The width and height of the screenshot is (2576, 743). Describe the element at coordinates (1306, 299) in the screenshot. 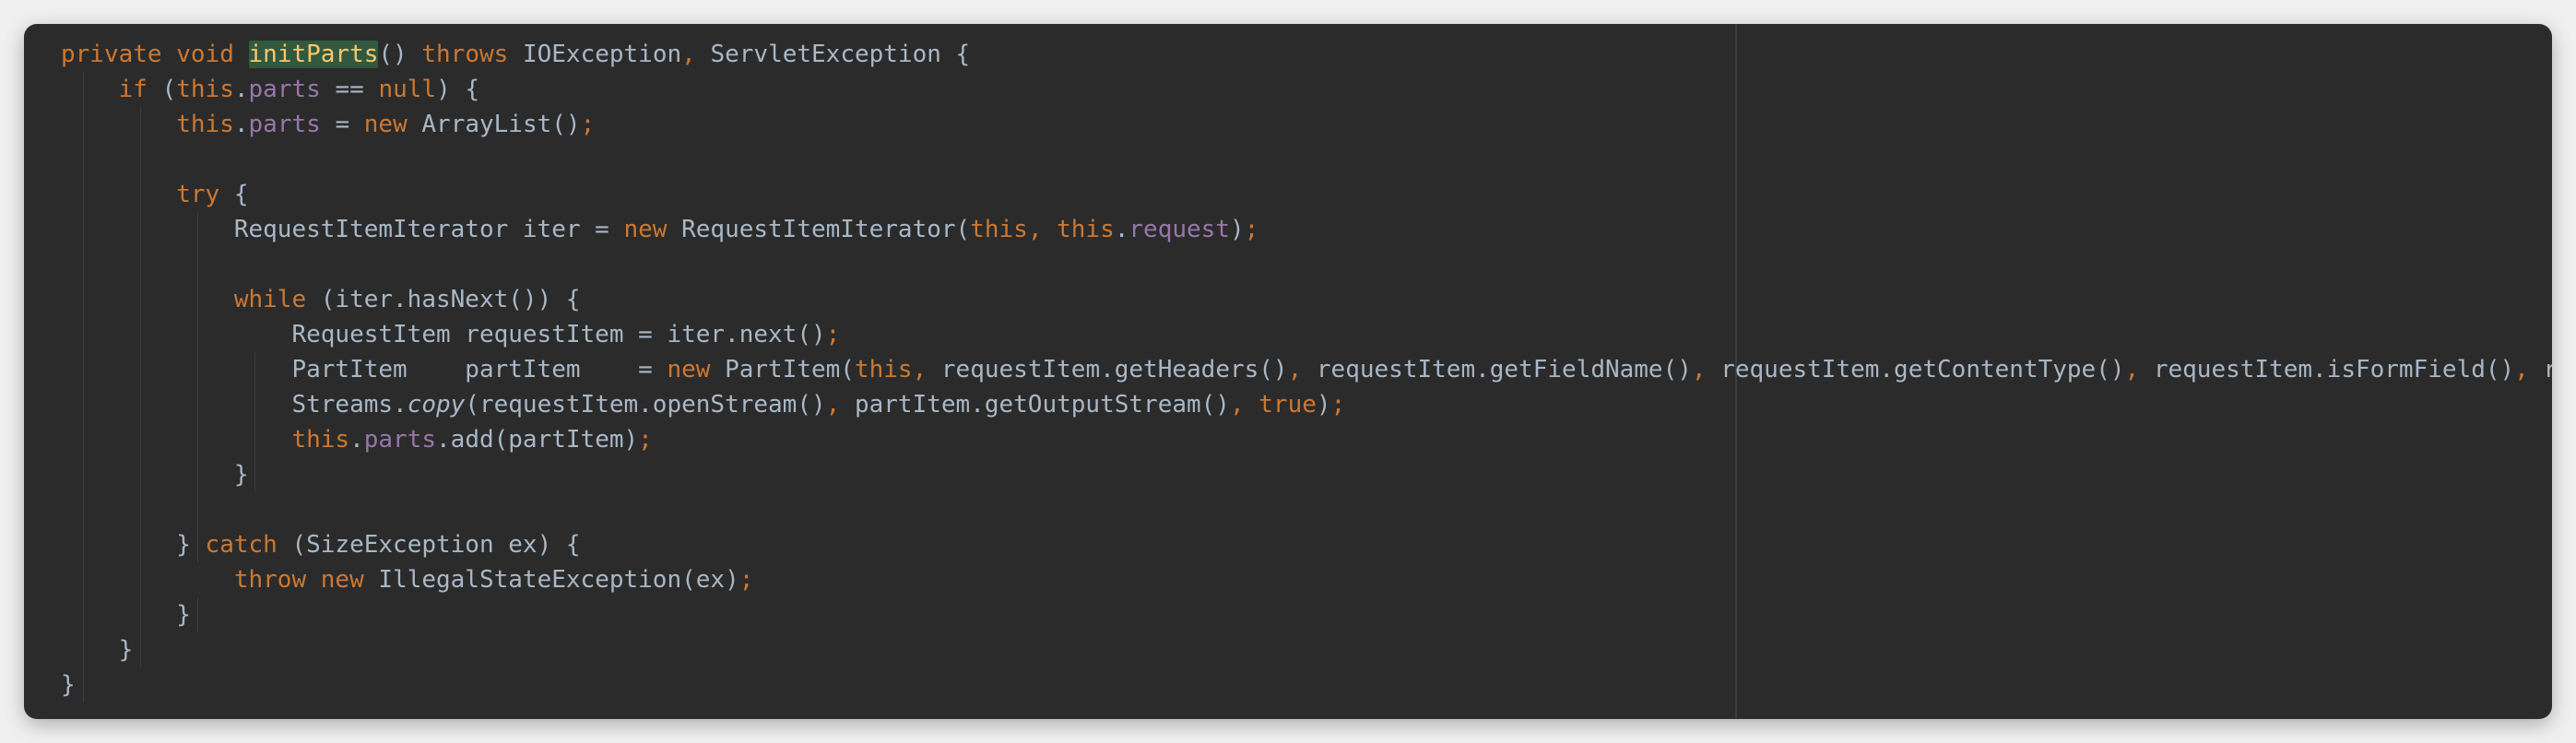

I see `code-line: while (iter.hasNext()) {` at that location.